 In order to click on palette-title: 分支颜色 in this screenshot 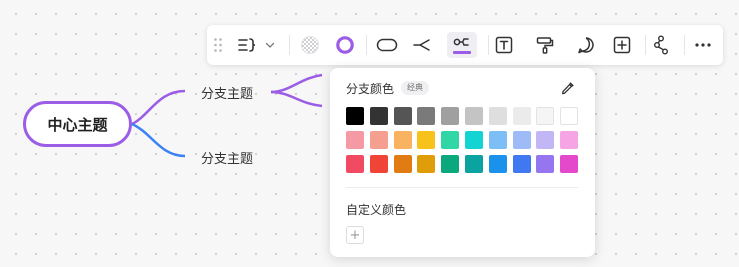, I will do `click(370, 89)`.